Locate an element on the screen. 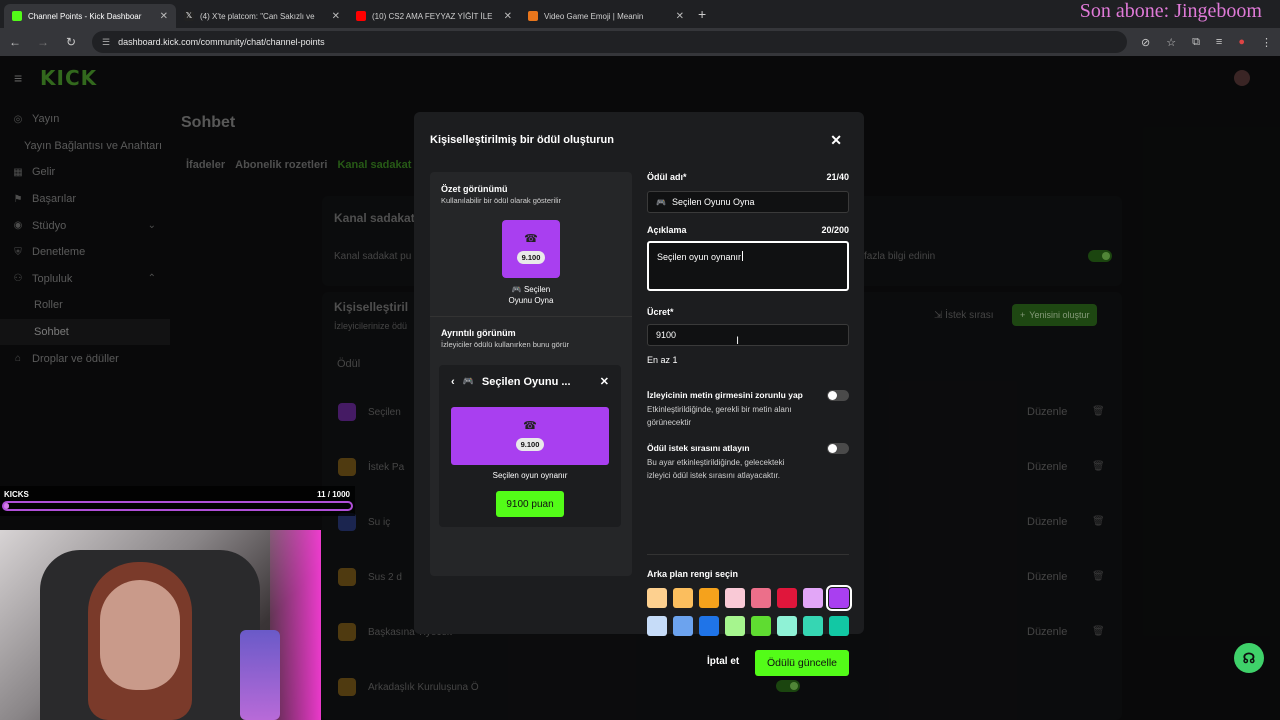 This screenshot has width=1280, height=720. color-swatch-grid is located at coordinates (750, 610).